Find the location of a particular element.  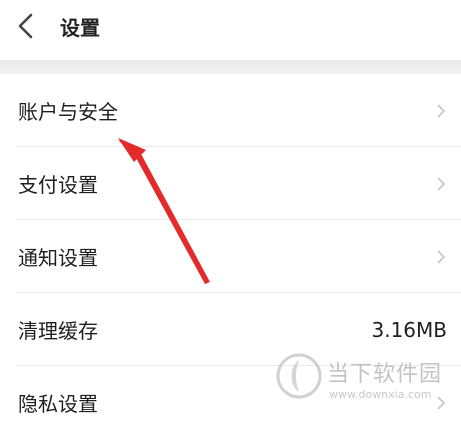

settings-item-label: 支付设置 is located at coordinates (58, 185).